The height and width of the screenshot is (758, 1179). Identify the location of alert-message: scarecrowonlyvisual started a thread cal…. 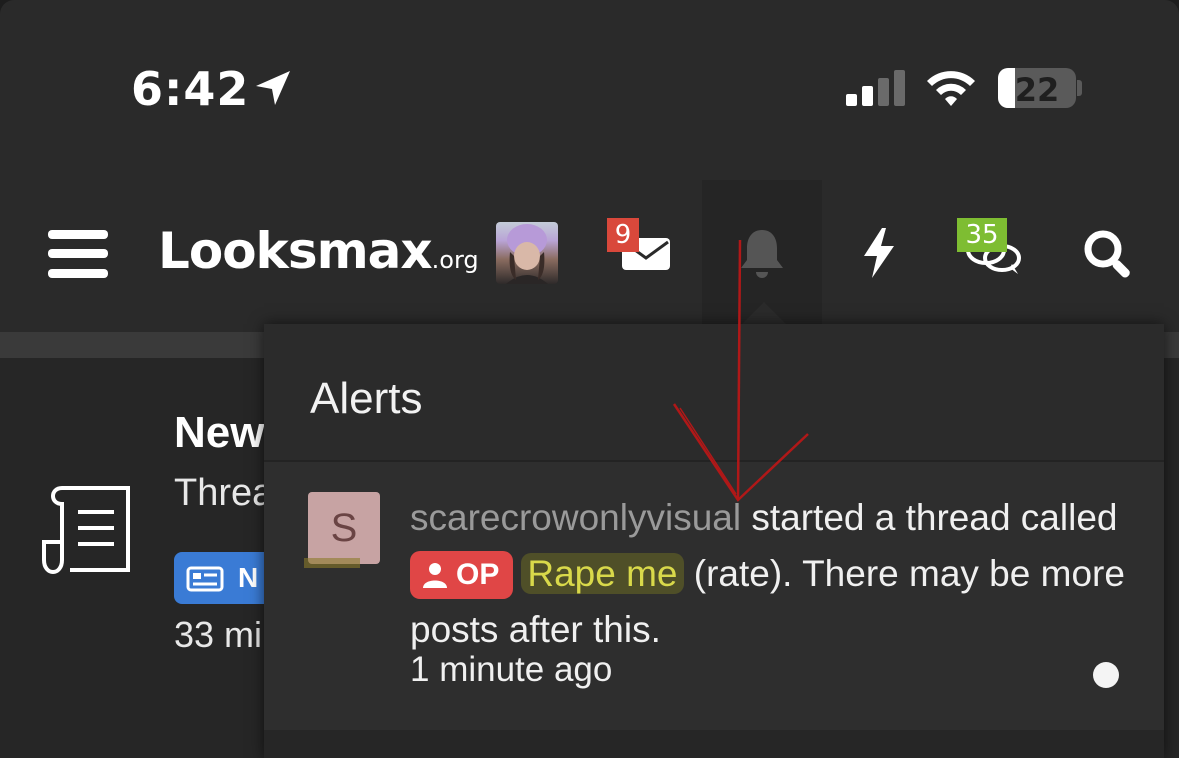
(770, 574).